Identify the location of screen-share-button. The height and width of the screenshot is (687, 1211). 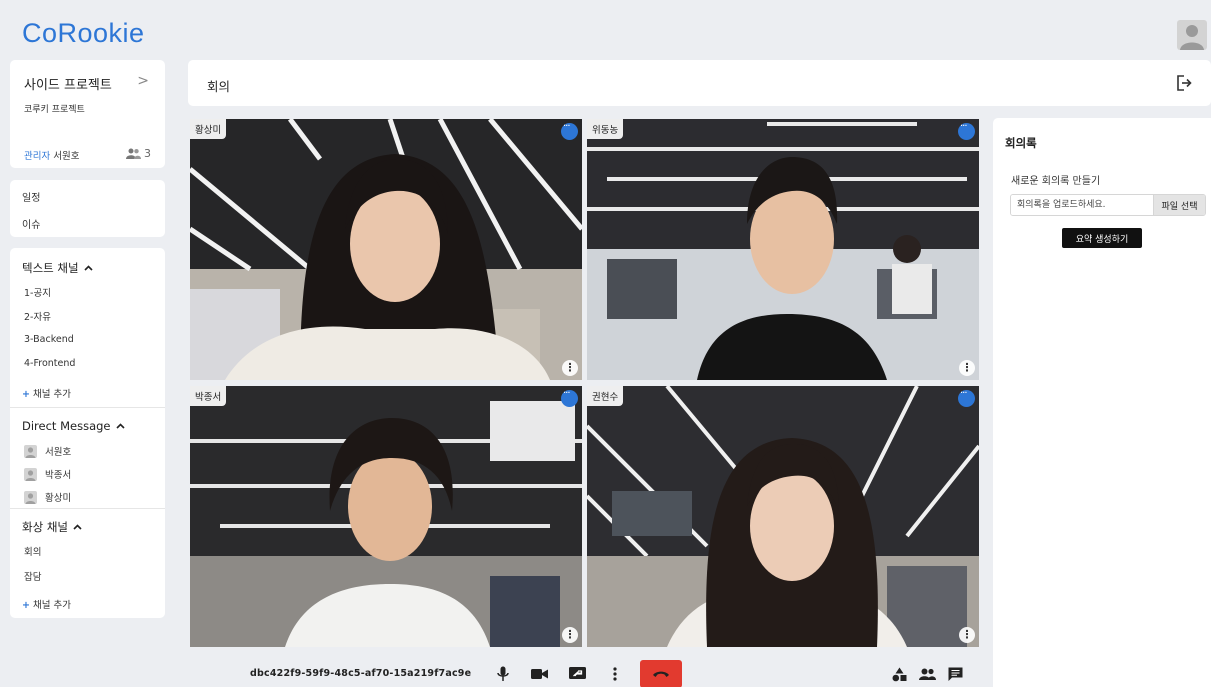
(577, 674).